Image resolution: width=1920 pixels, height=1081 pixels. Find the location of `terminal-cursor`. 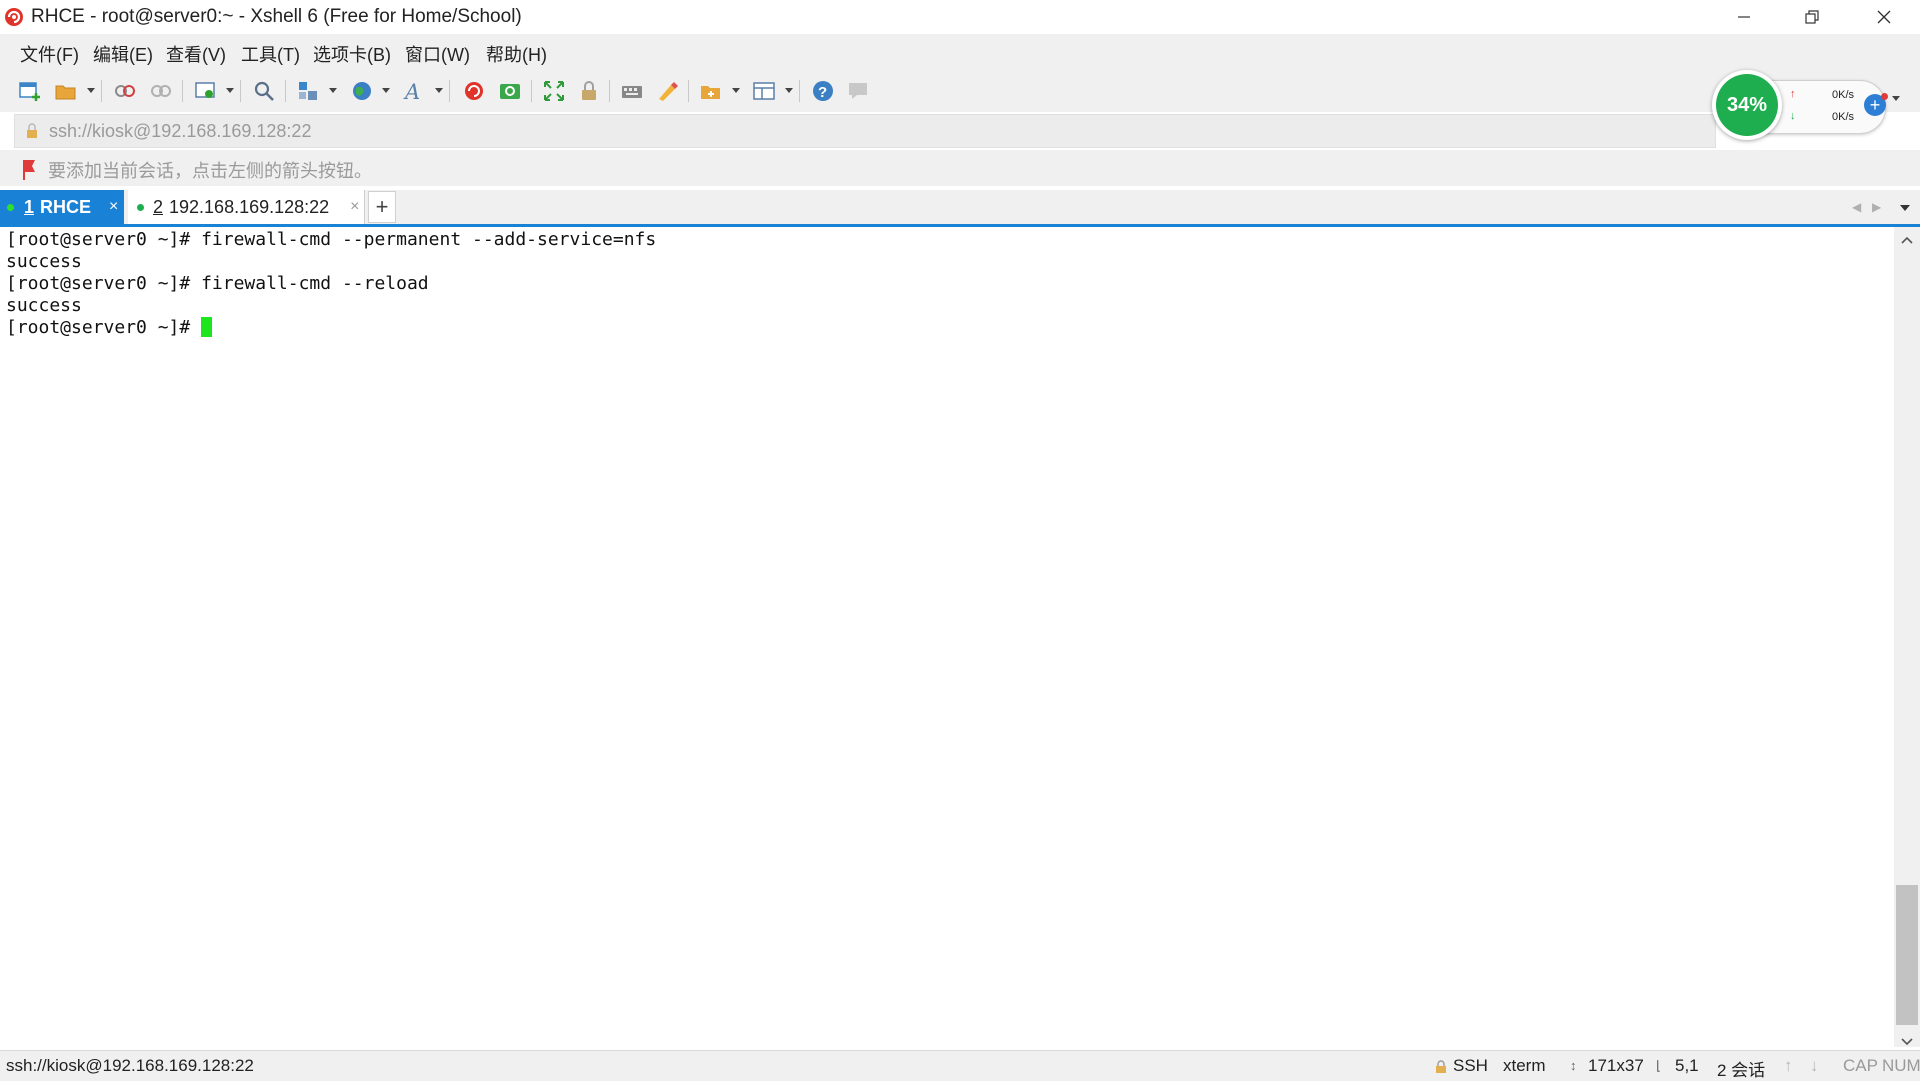

terminal-cursor is located at coordinates (207, 327).